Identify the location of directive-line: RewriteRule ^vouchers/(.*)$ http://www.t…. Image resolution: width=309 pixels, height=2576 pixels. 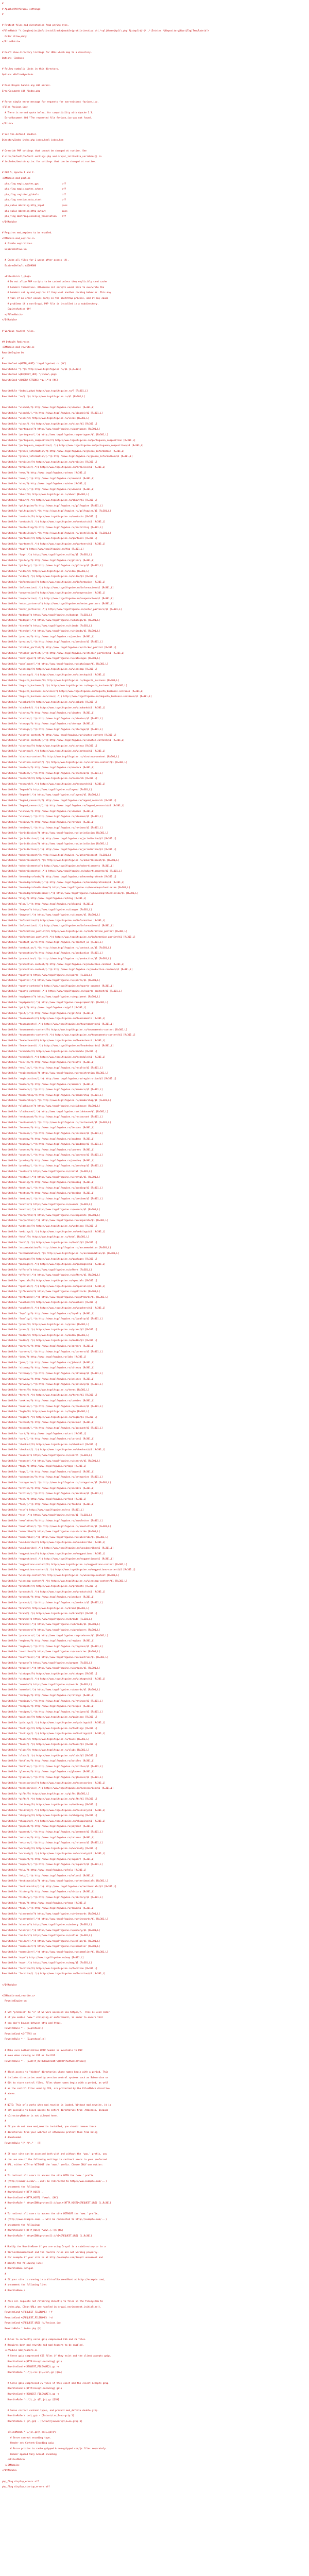
(54, 1308).